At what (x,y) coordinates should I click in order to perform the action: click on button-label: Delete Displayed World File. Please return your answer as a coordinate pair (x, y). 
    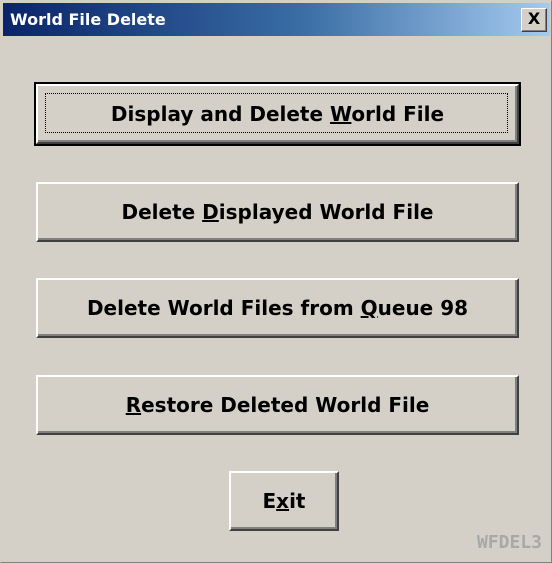
    Looking at the image, I should click on (277, 212).